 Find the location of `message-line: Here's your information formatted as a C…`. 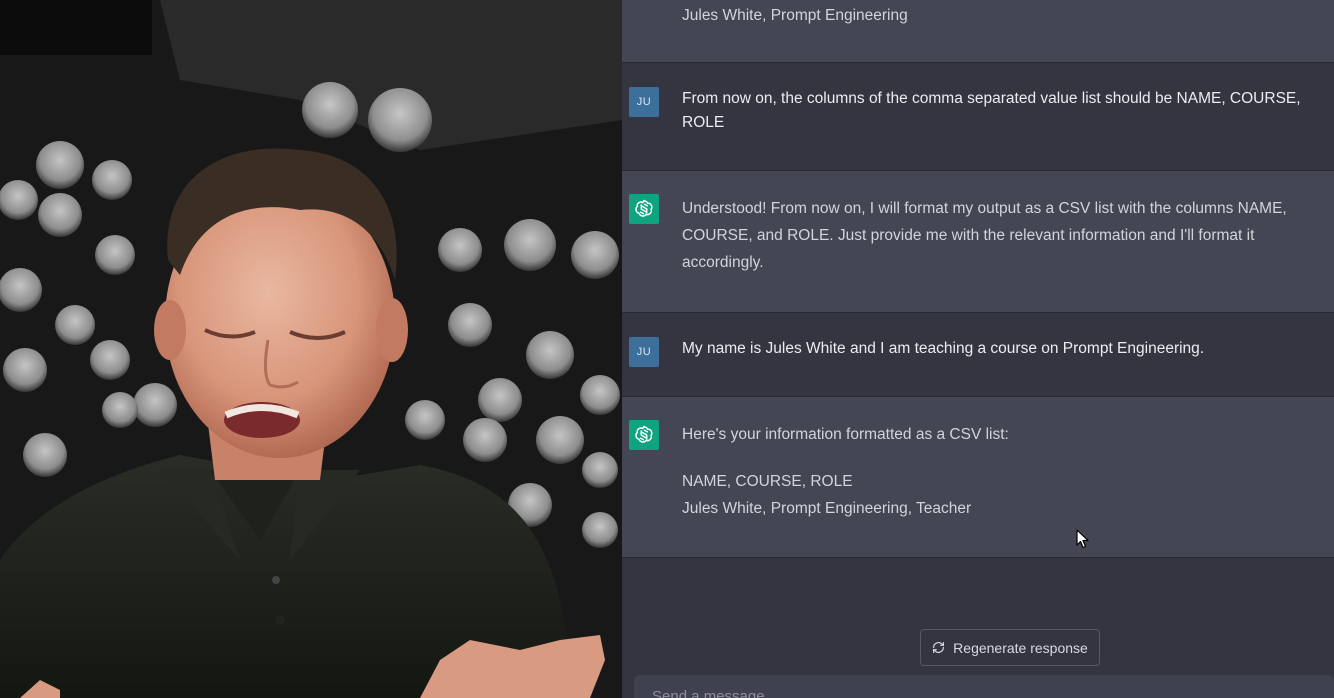

message-line: Here's your information formatted as a C… is located at coordinates (845, 434).